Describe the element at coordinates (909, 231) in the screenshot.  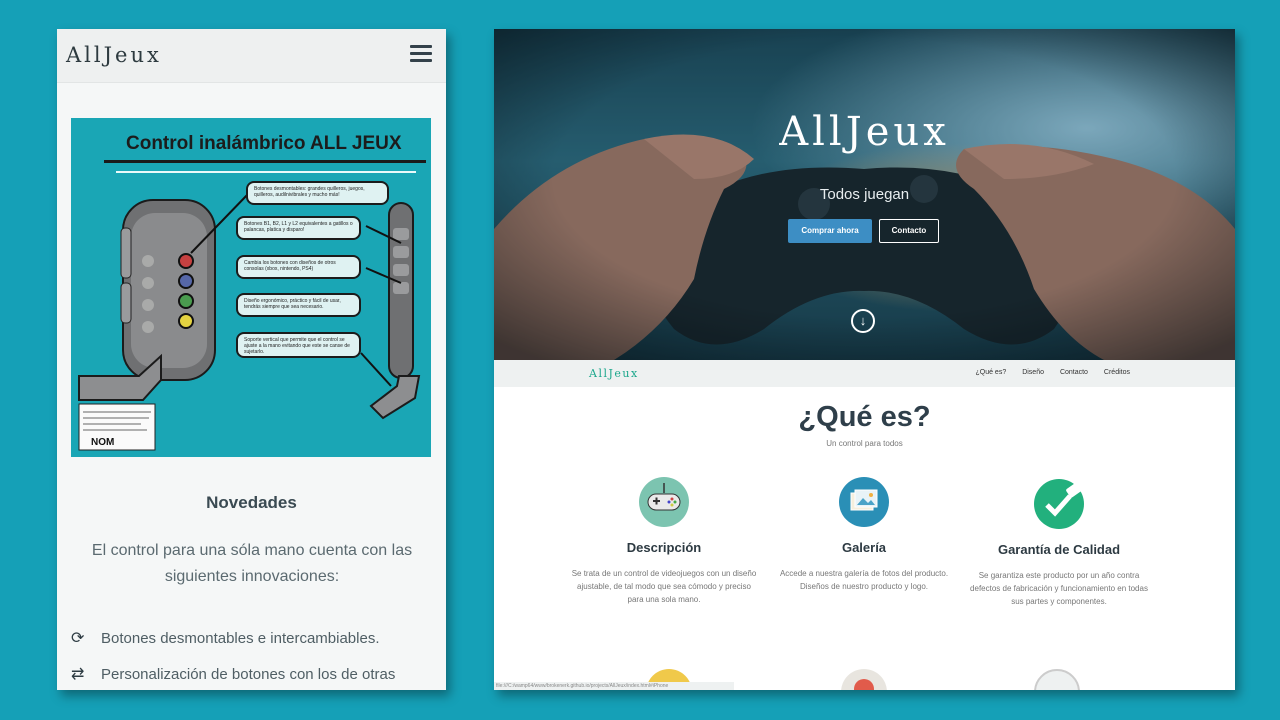
I see `contact-button: Contacto` at that location.